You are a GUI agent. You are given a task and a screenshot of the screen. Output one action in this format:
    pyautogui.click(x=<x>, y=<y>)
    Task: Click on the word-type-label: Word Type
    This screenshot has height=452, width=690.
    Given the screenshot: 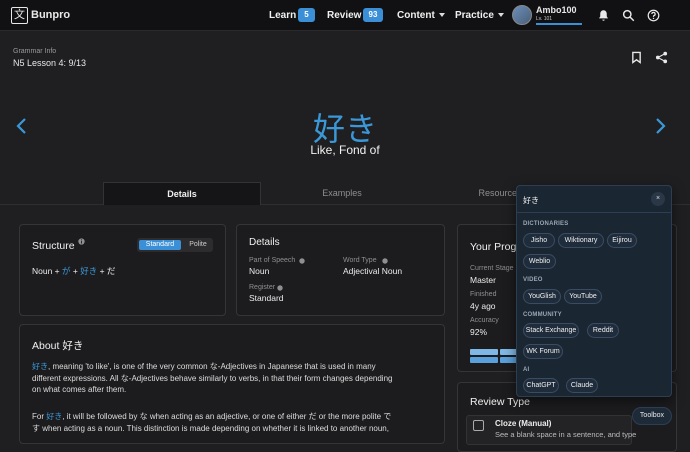 What is the action you would take?
    pyautogui.click(x=360, y=260)
    